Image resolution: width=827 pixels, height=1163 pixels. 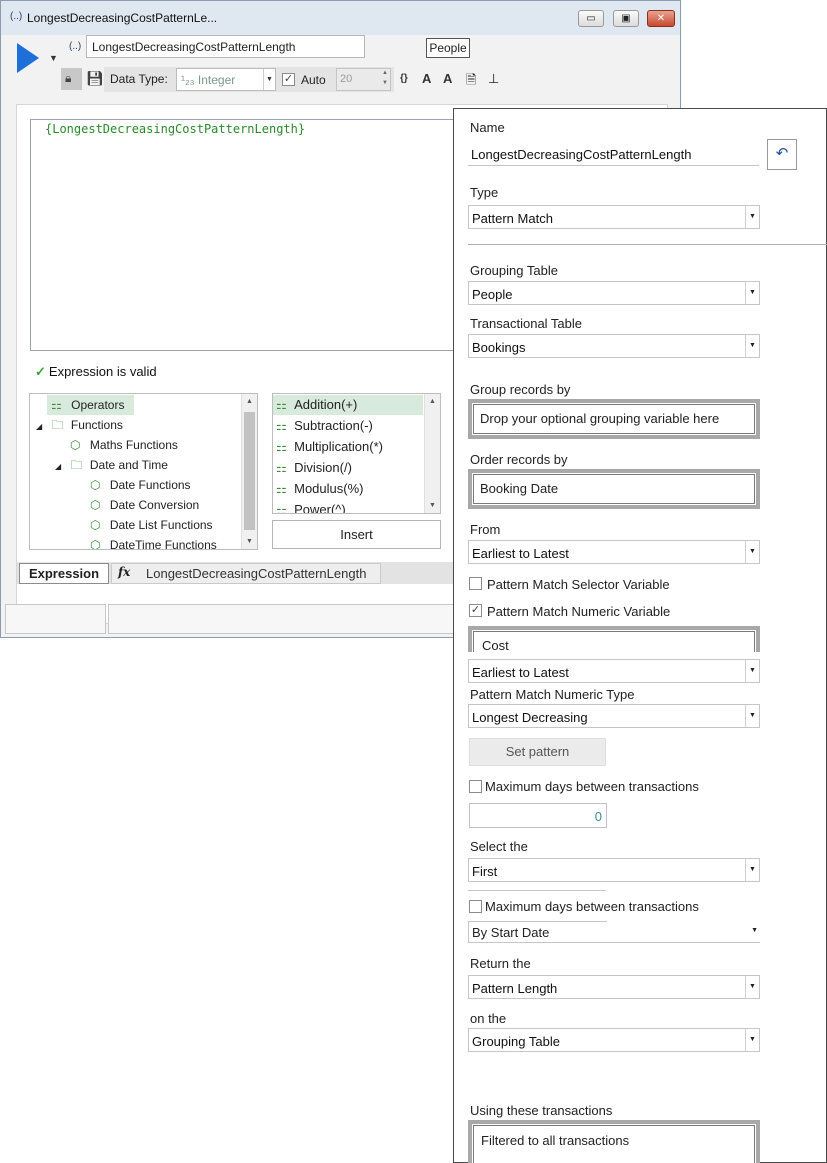 What do you see at coordinates (626, 18) in the screenshot?
I see `maximize-button: ▣` at bounding box center [626, 18].